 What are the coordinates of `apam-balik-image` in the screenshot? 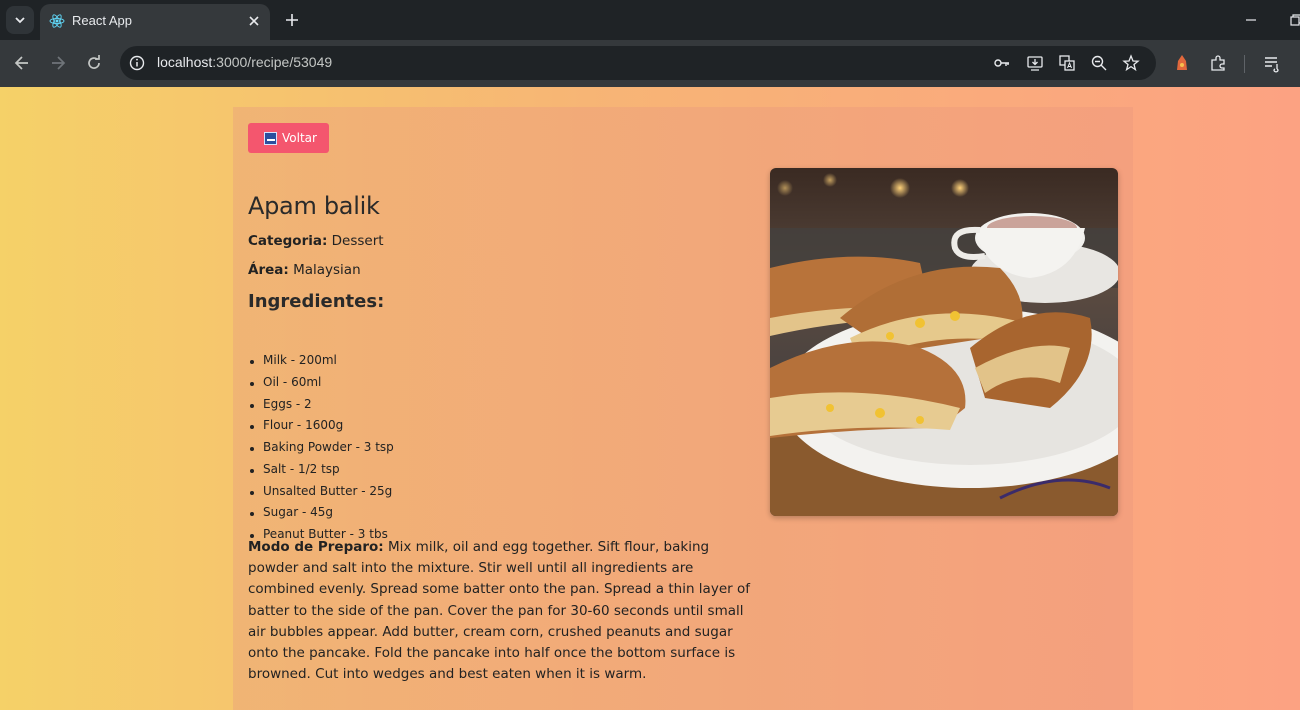 It's located at (944, 342).